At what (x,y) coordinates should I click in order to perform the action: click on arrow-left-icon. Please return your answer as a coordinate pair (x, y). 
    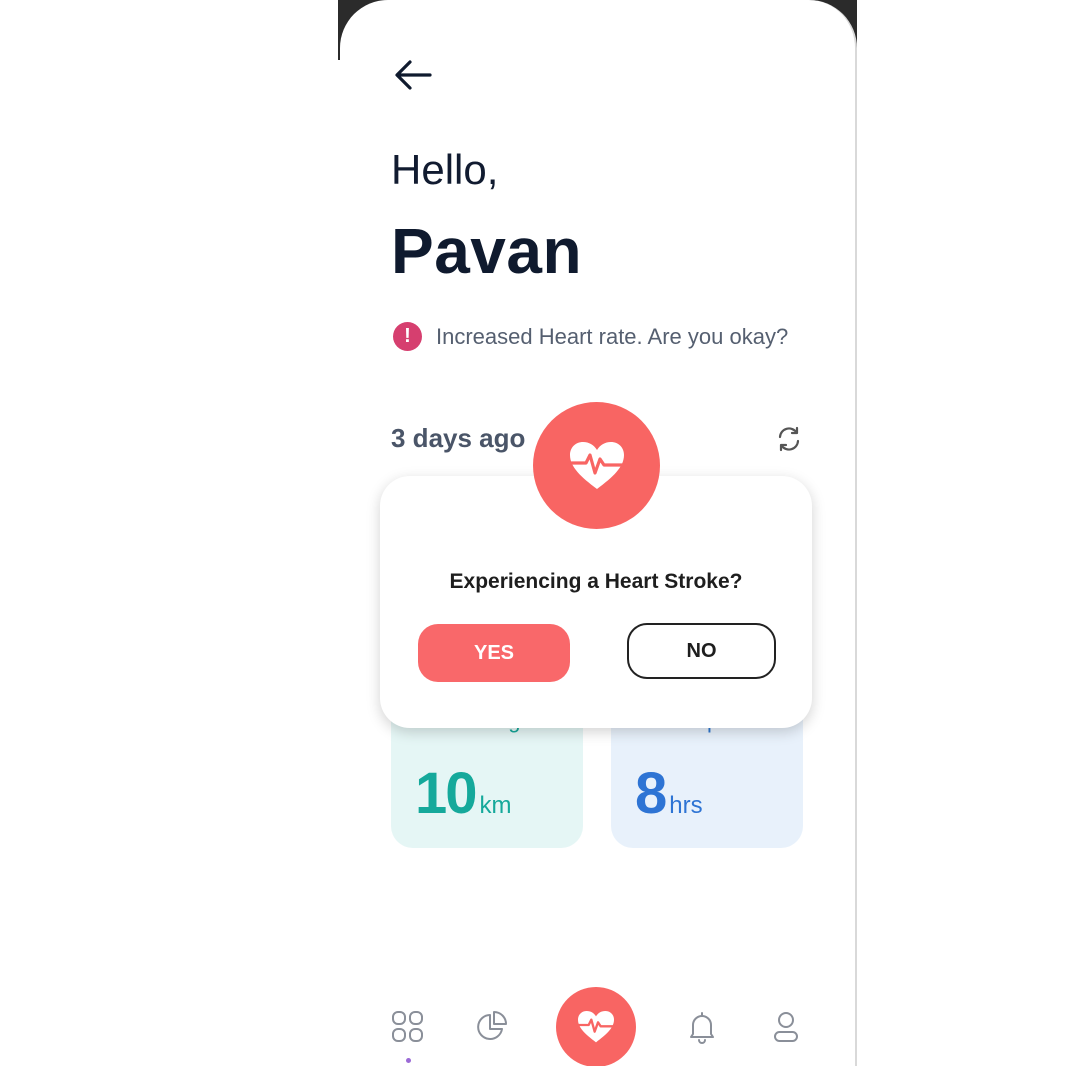
    Looking at the image, I should click on (413, 75).